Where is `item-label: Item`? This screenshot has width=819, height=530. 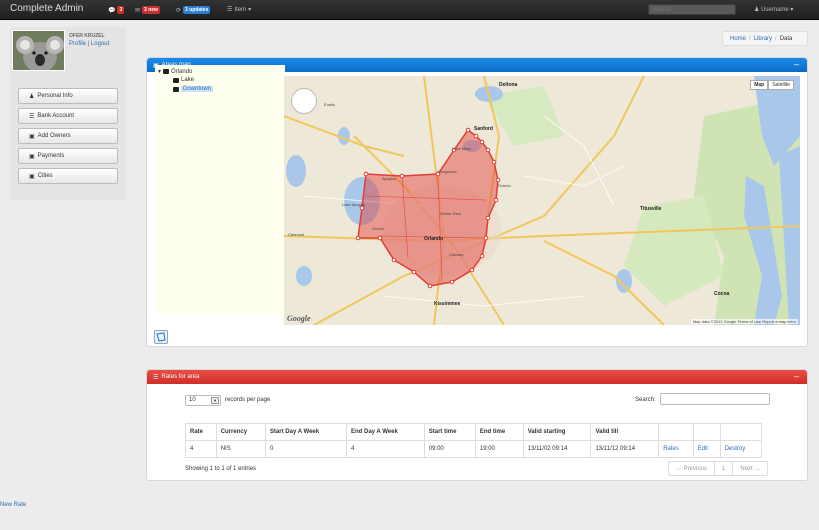
item-label: Item is located at coordinates (240, 9).